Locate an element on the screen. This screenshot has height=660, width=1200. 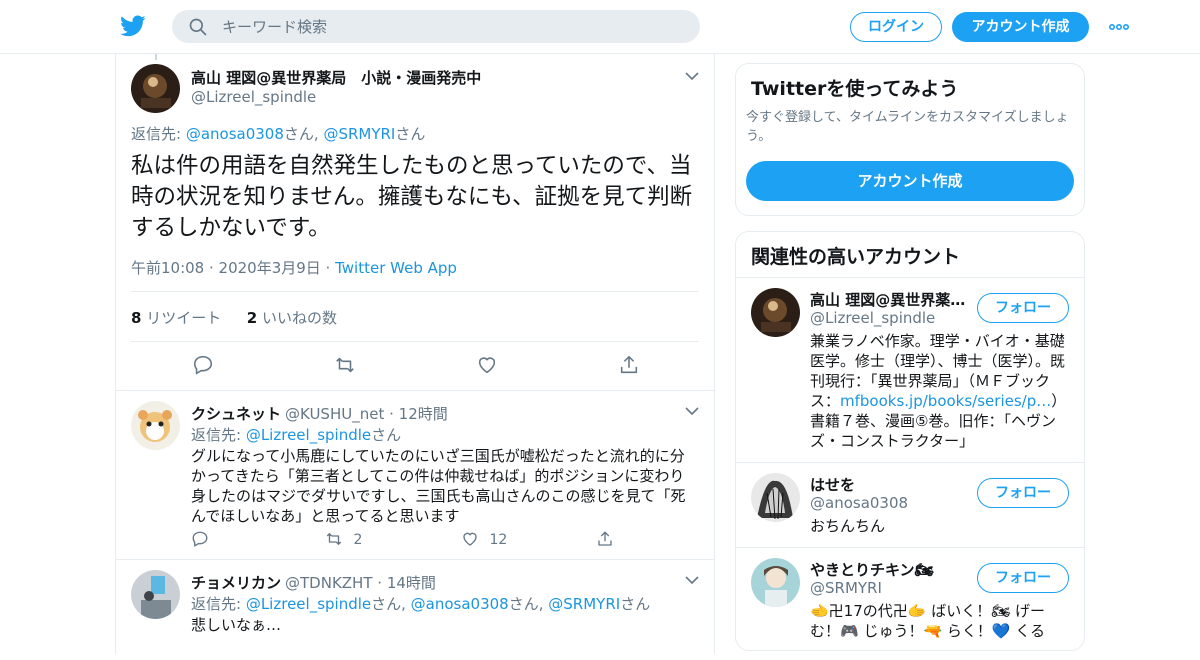
reply-author-handle: @TDNKZHT is located at coordinates (329, 583).